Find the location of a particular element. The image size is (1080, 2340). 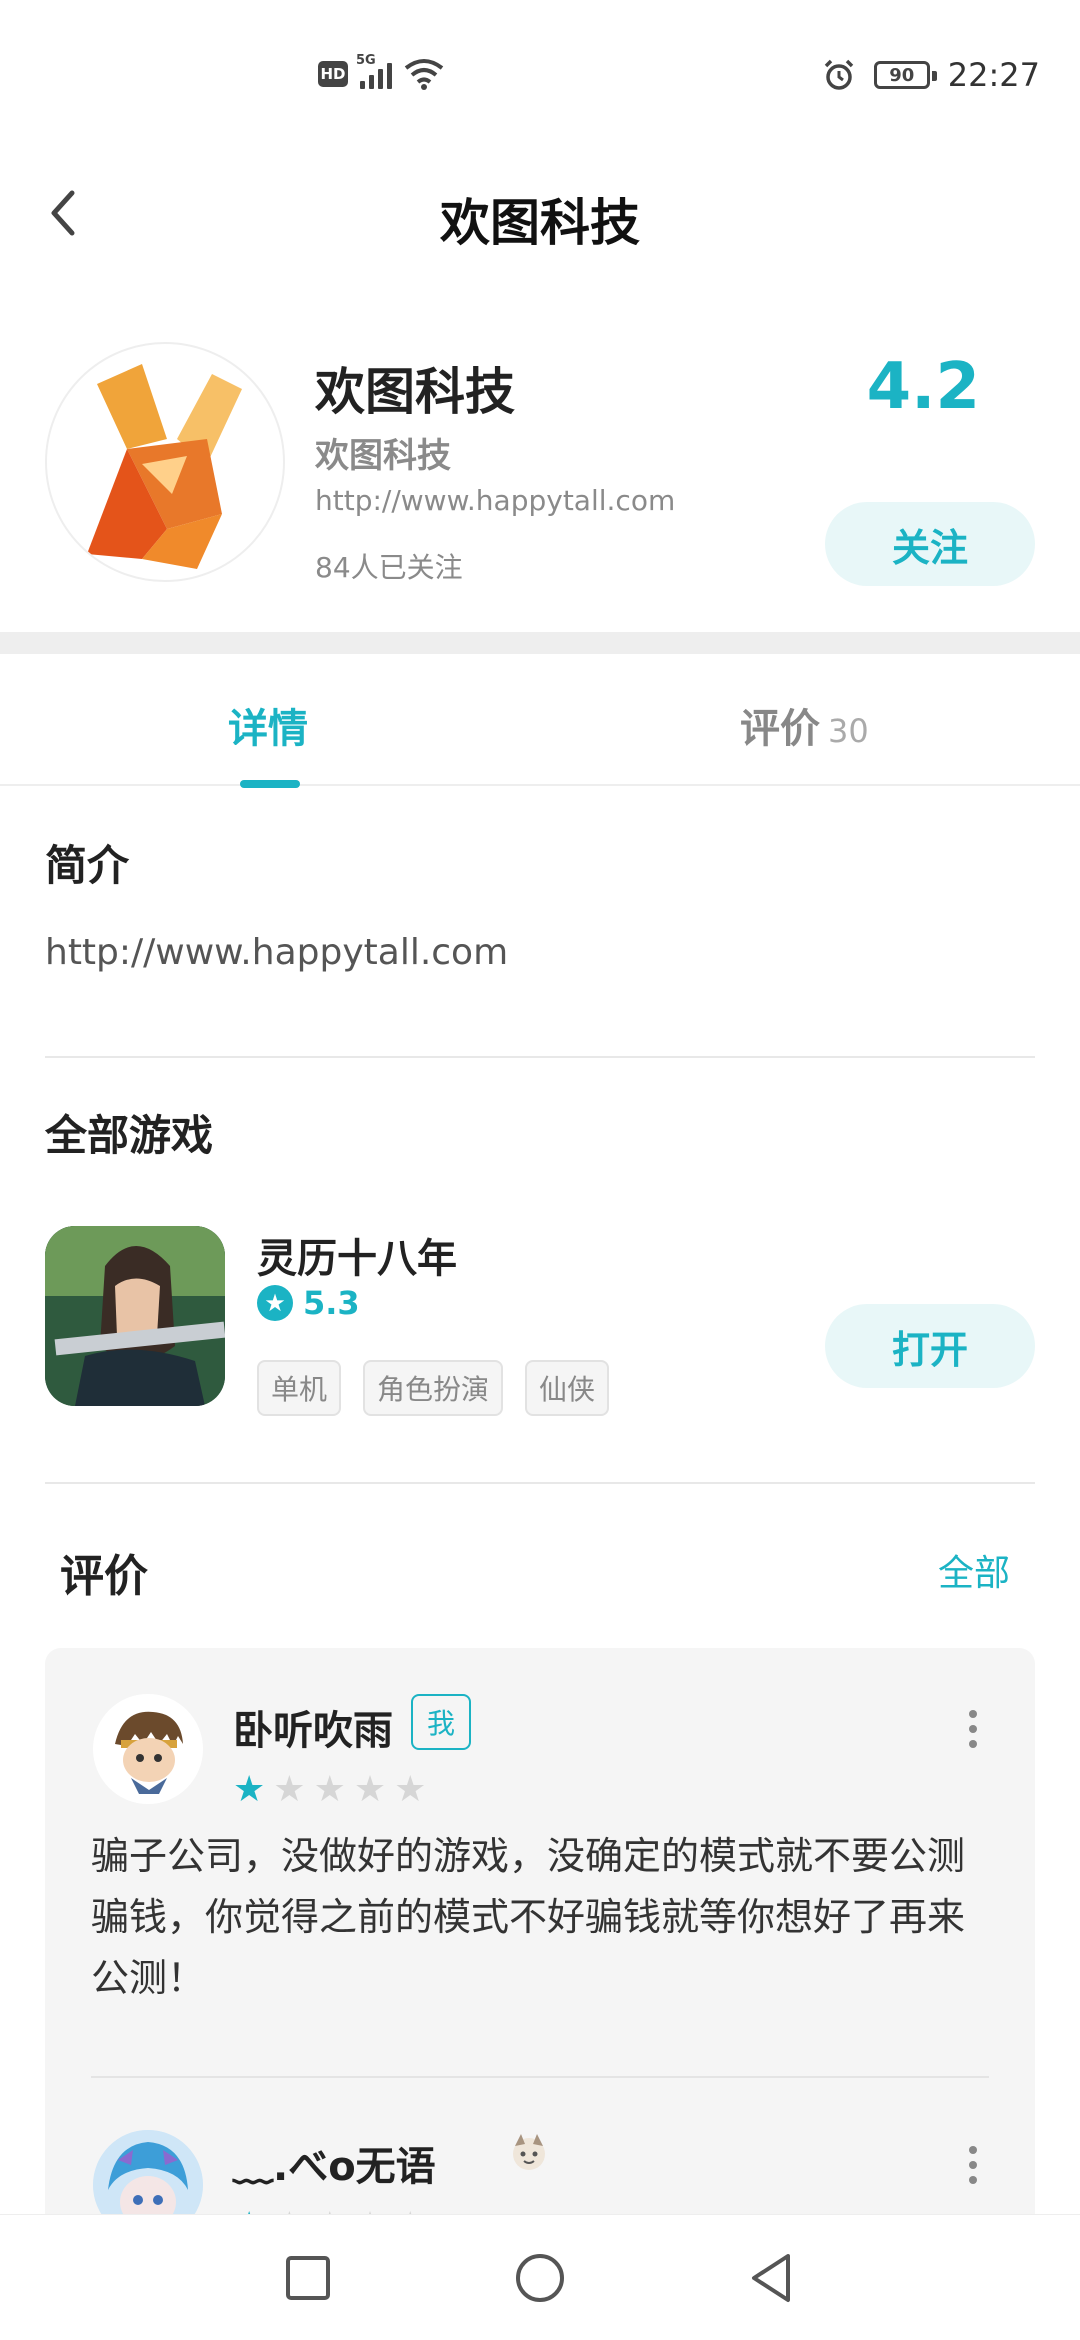

avatar is located at coordinates (148, 1749).